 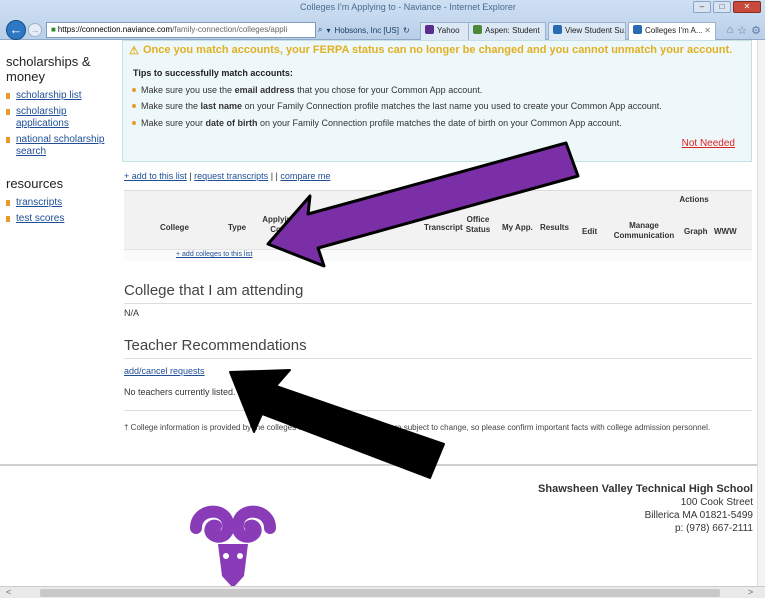 I want to click on school-city: Billerica MA 01821-5499, so click(x=698, y=515).